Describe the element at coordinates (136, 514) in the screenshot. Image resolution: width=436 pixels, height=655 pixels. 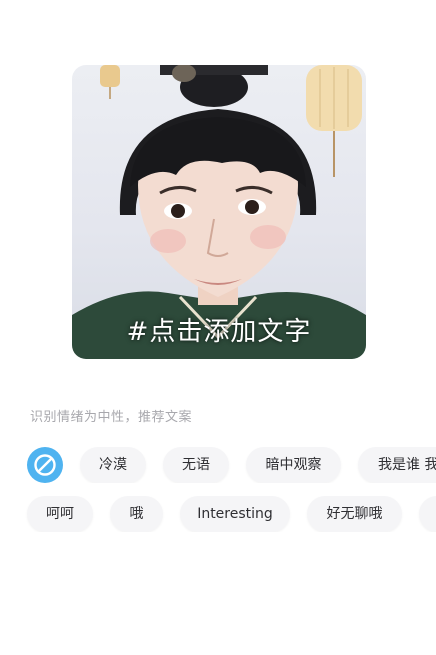
I see `caption-chip: 哦` at that location.